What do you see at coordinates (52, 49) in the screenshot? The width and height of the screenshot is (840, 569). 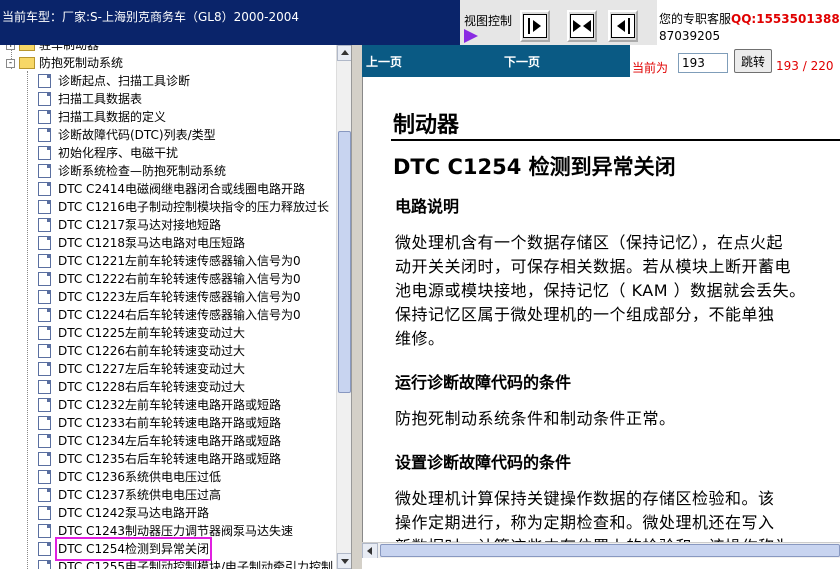 I see `tree-folder-item: + 驻车制动器` at bounding box center [52, 49].